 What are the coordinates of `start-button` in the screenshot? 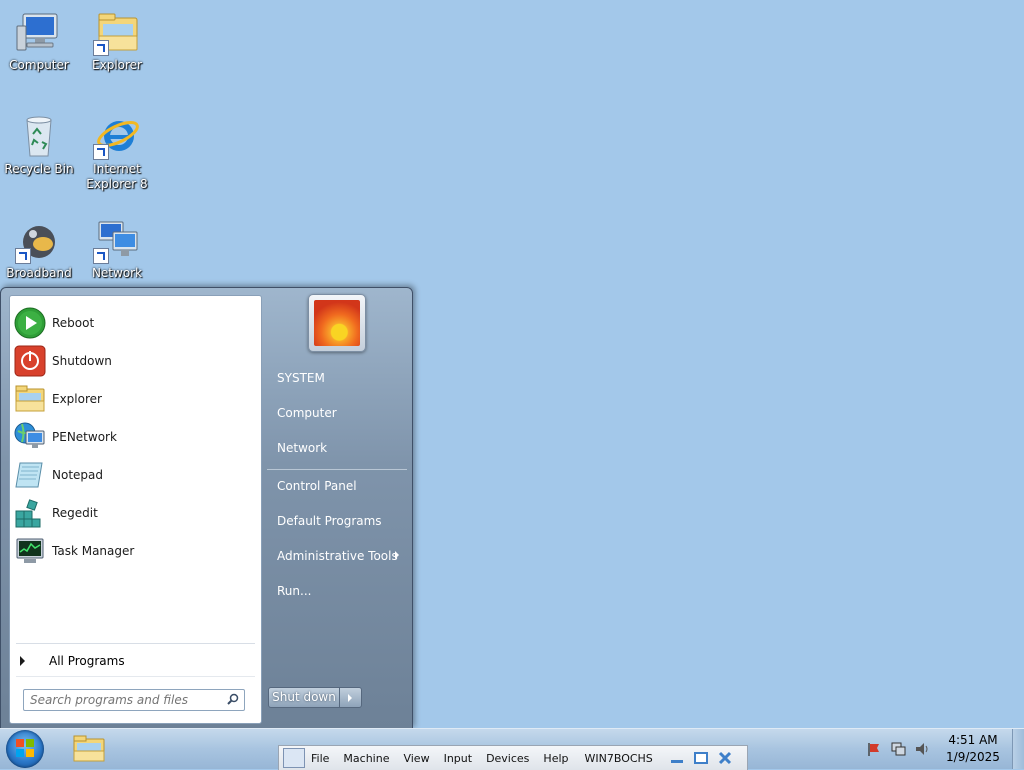 It's located at (25, 749).